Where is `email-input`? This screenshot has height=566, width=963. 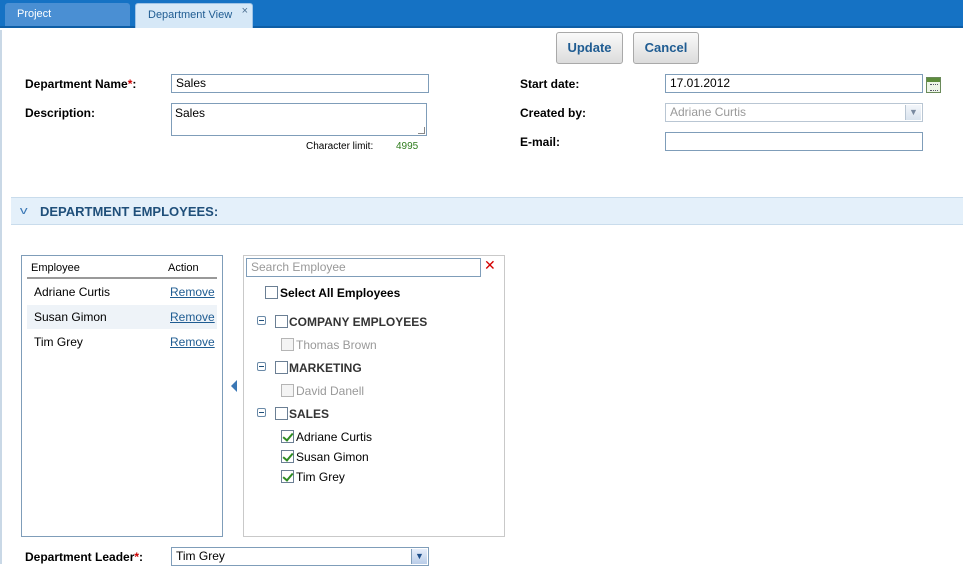
email-input is located at coordinates (794, 141).